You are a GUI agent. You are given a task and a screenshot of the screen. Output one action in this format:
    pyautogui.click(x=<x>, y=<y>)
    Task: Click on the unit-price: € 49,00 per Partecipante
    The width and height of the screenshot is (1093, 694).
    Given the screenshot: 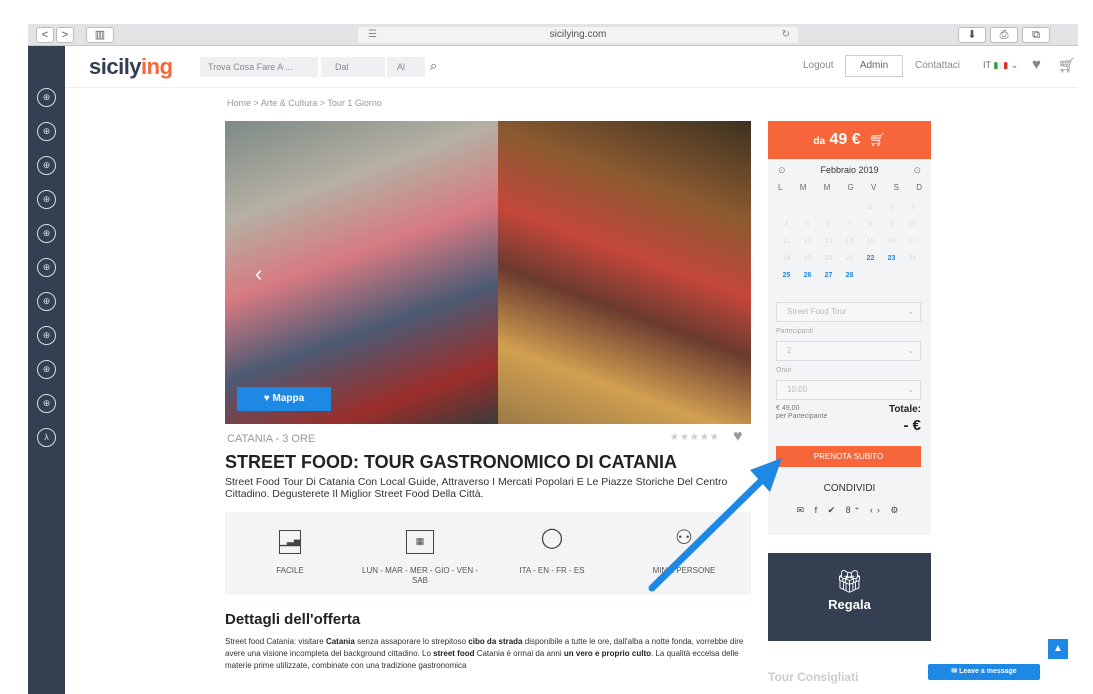 What is the action you would take?
    pyautogui.click(x=802, y=412)
    